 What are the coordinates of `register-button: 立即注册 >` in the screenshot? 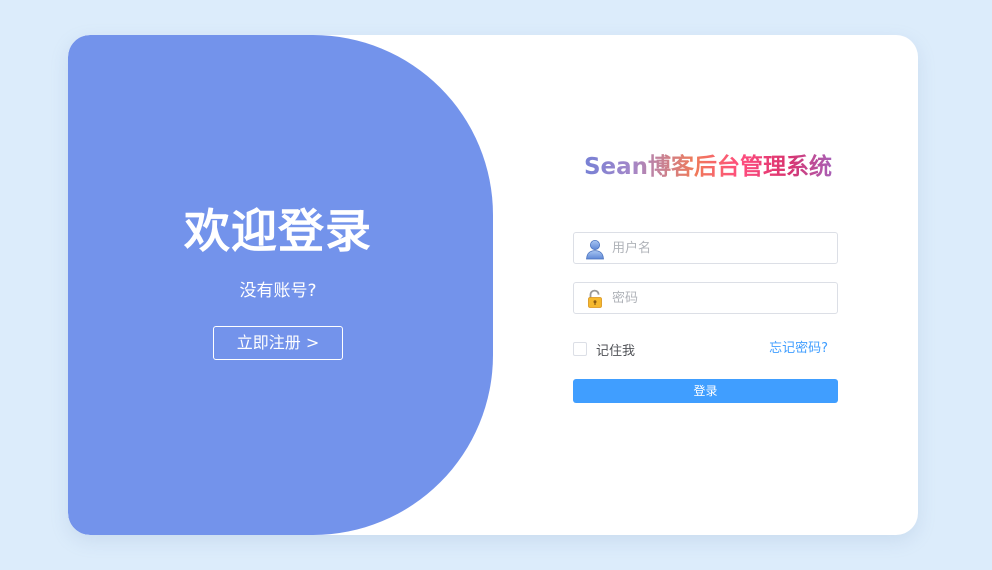 It's located at (278, 343).